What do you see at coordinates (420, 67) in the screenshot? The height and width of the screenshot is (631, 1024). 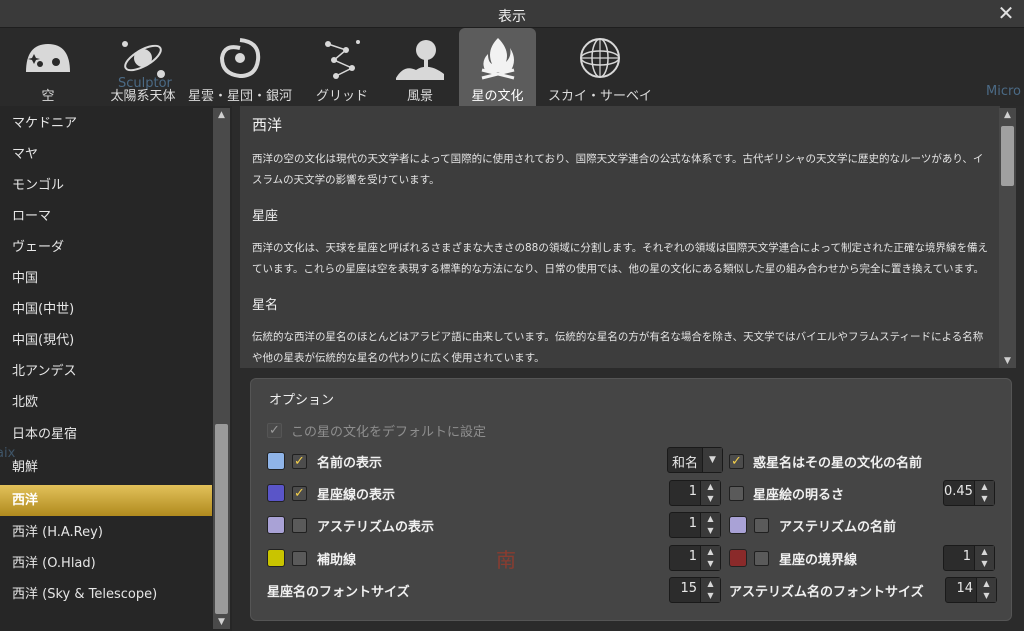 I see `tab-landscape: 風景` at bounding box center [420, 67].